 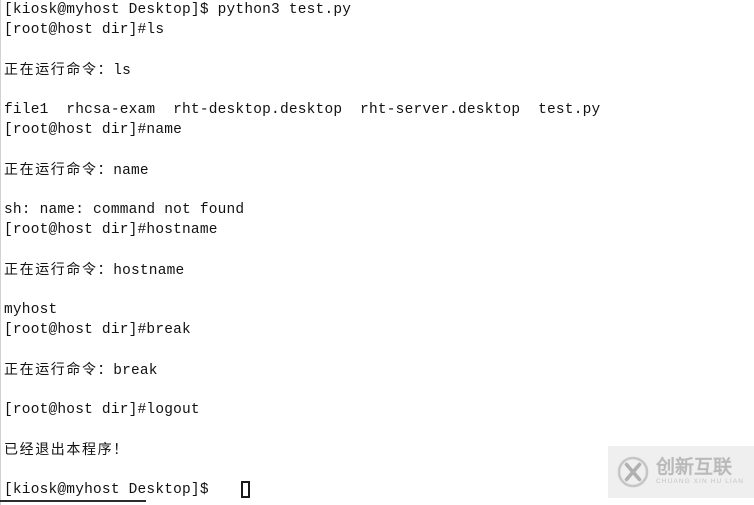 I want to click on watermark-text: 创新互联 CHUANG XIN HU LIAN, so click(x=700, y=472).